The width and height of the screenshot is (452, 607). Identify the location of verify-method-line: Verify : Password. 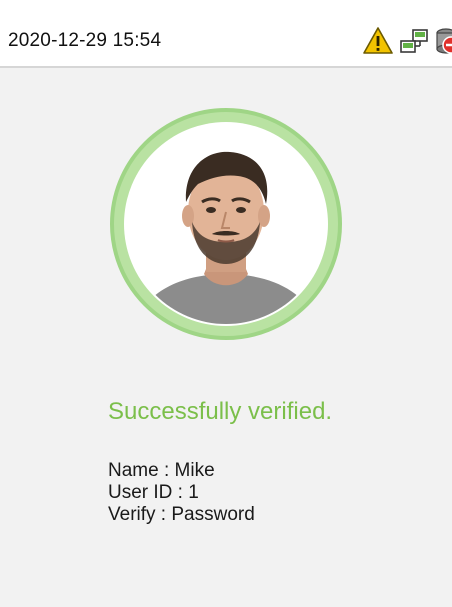
(181, 514).